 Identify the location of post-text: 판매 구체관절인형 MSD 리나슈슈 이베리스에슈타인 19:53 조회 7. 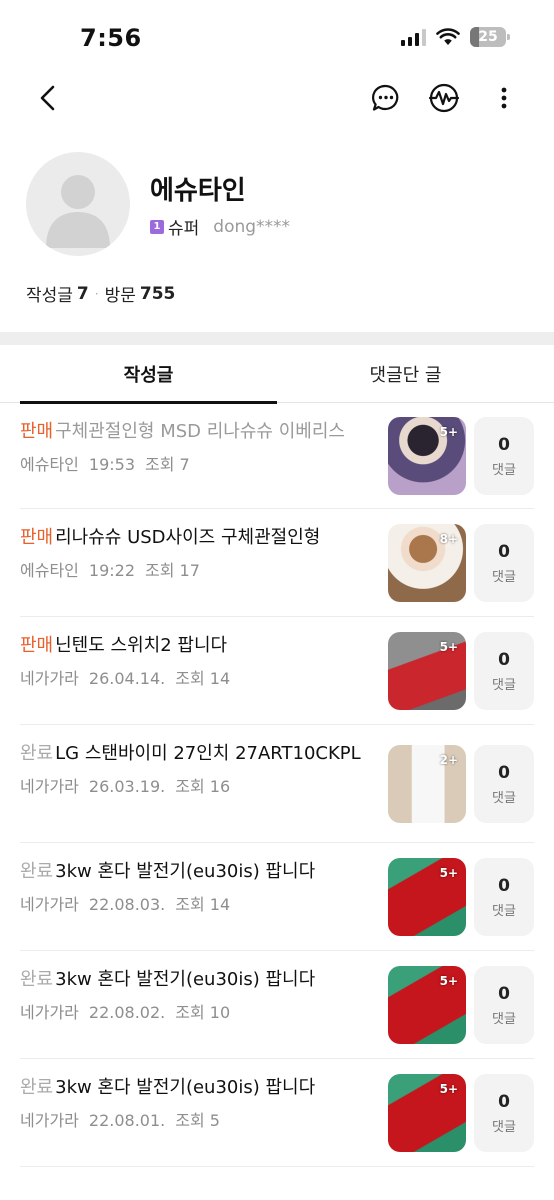
(196, 446).